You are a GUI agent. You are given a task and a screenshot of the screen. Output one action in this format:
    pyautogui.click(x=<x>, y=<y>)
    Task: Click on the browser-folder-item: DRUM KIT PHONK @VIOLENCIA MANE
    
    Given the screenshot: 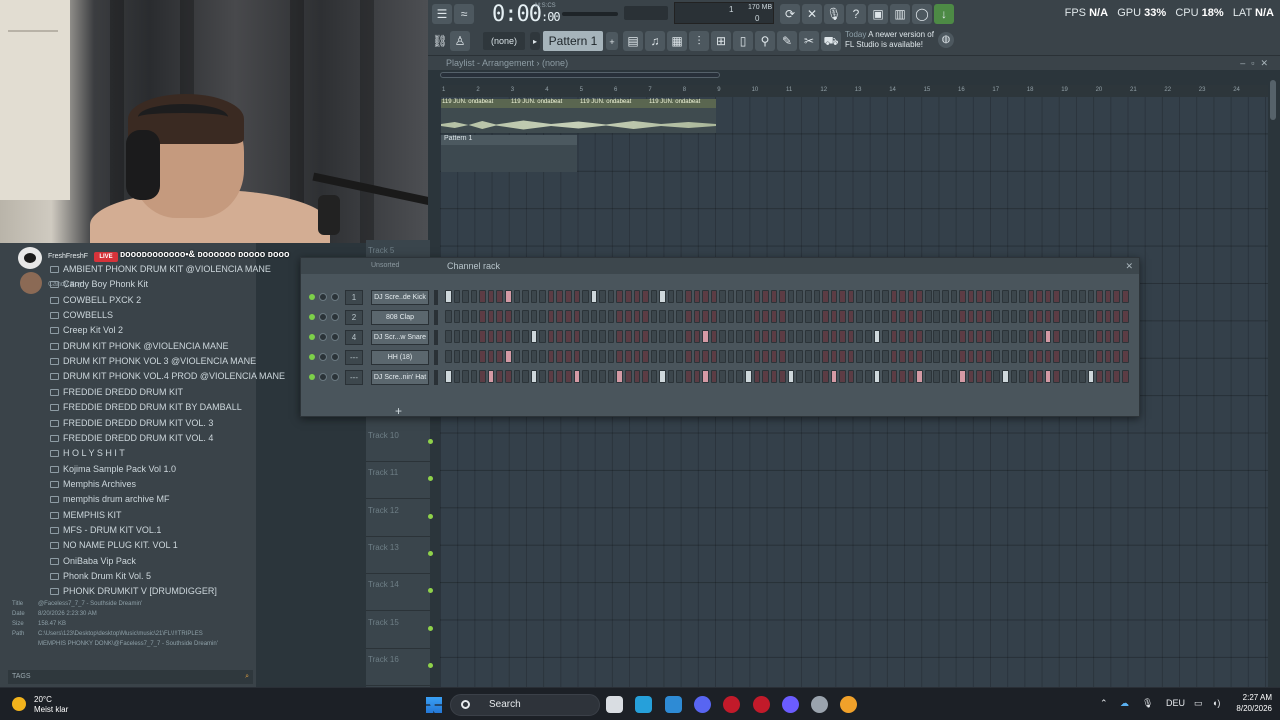 What is the action you would take?
    pyautogui.click(x=139, y=346)
    